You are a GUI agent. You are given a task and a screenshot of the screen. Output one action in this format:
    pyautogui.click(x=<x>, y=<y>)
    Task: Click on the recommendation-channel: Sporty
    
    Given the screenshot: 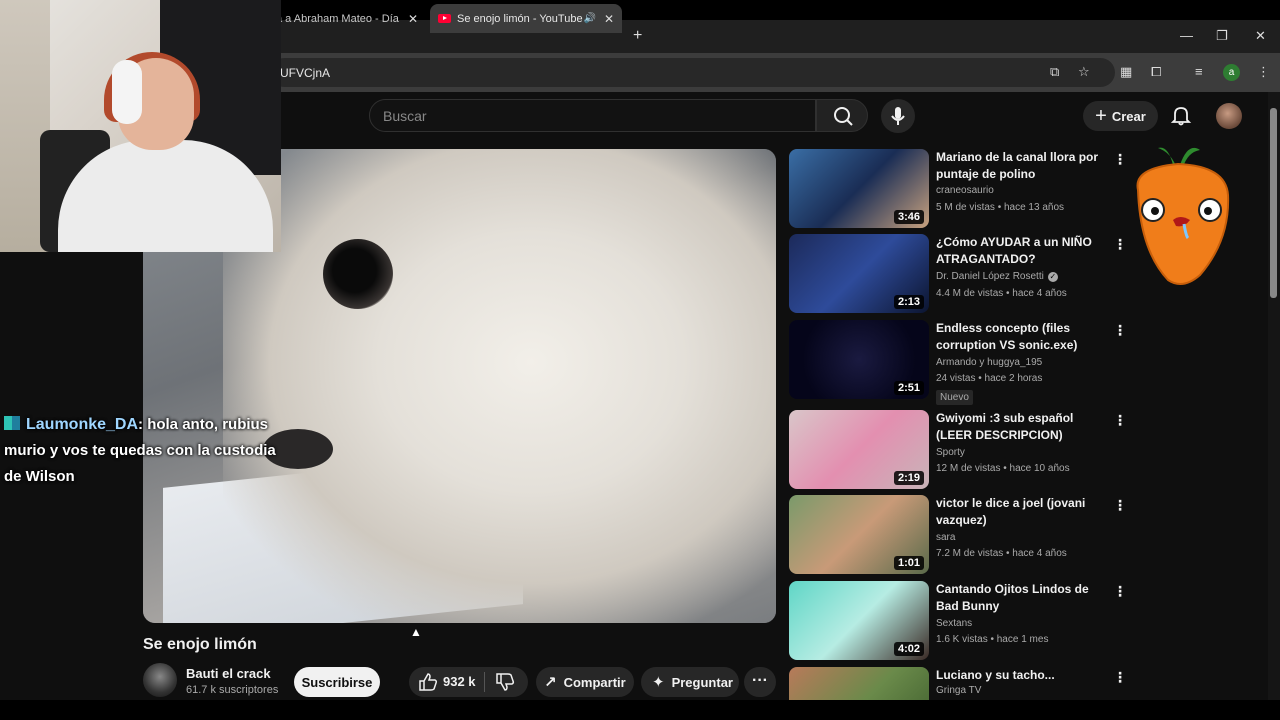 What is the action you would take?
    pyautogui.click(x=950, y=452)
    